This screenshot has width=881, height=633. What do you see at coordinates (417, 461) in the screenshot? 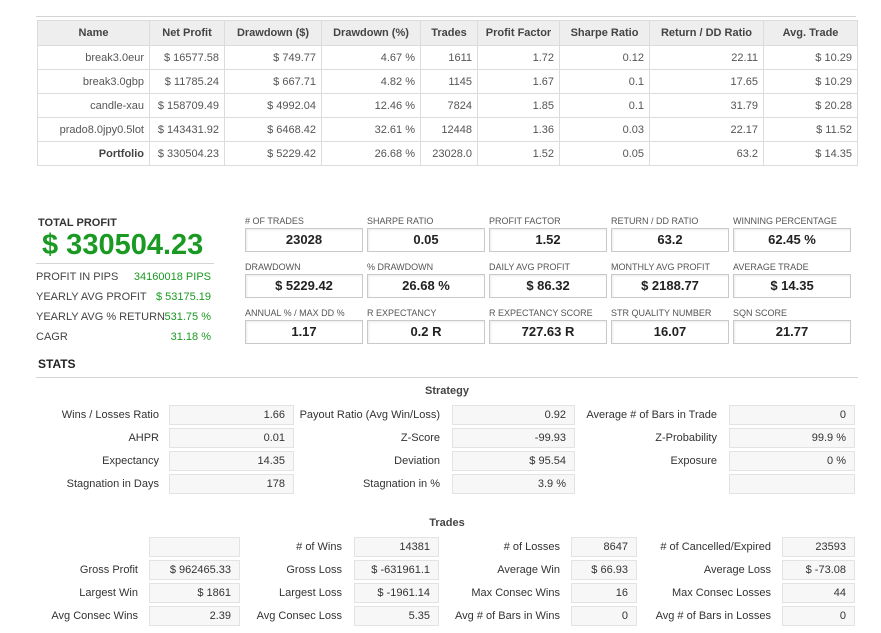
I see `stat-label: Deviation` at bounding box center [417, 461].